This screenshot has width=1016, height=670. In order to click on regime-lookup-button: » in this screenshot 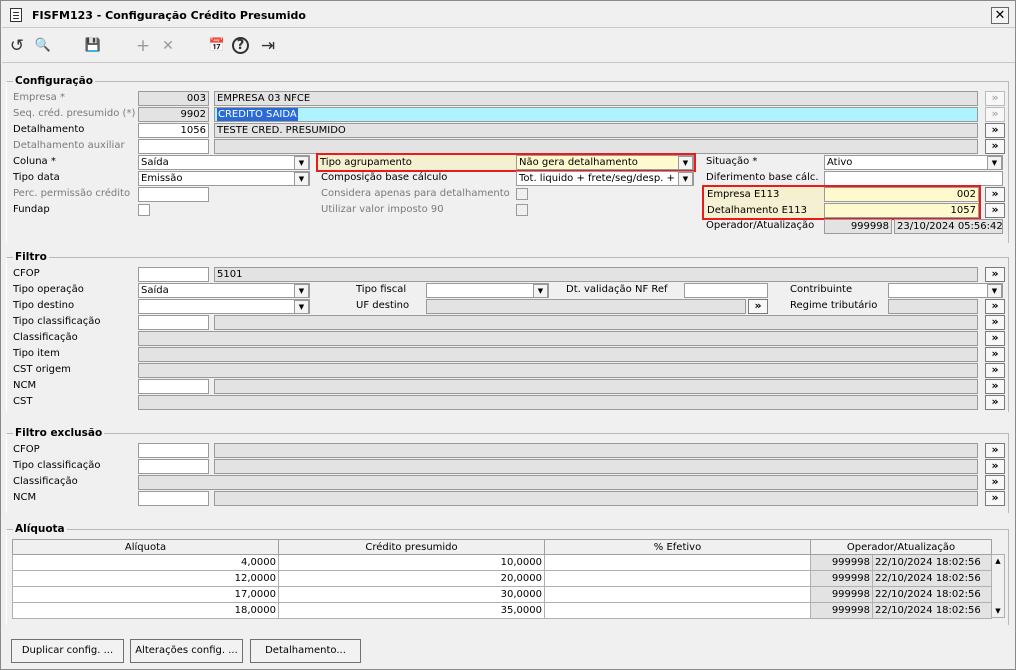, I will do `click(995, 306)`.